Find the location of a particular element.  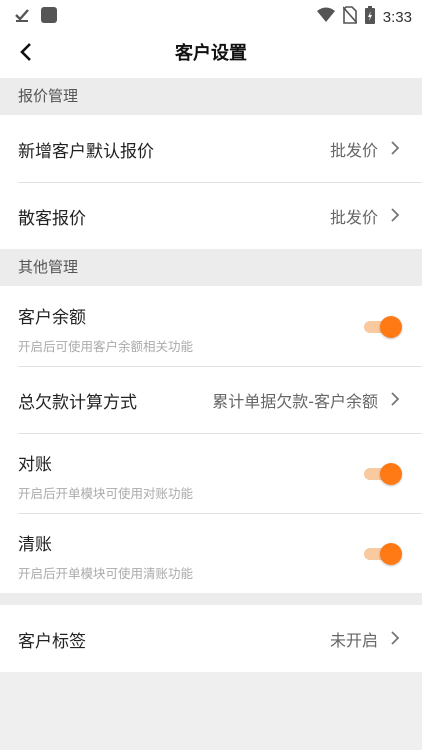

settle-toggle is located at coordinates (383, 554).